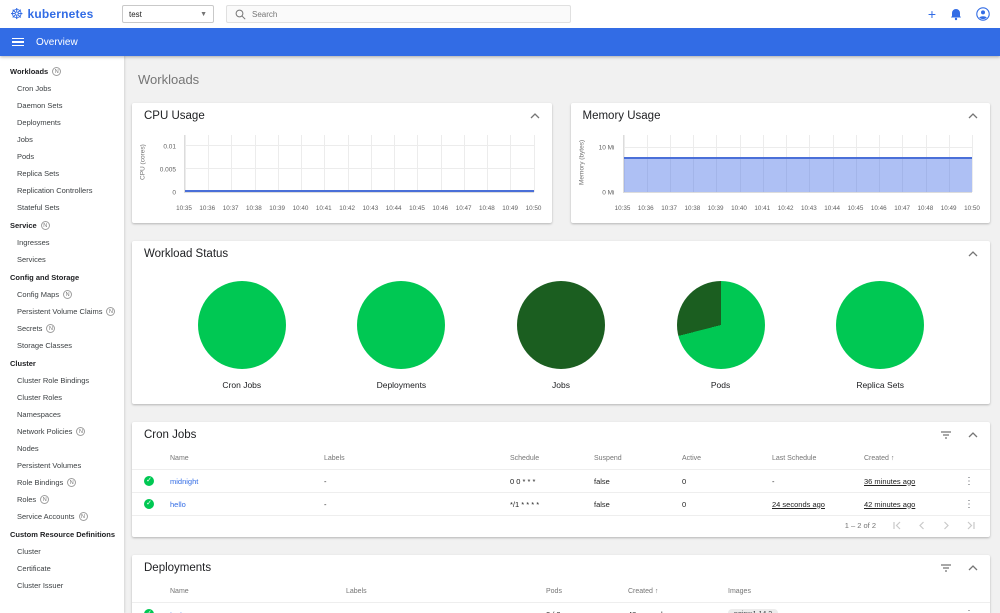 This screenshot has width=1000, height=613. What do you see at coordinates (638, 458) in the screenshot?
I see `column-header-suspend: Suspend` at bounding box center [638, 458].